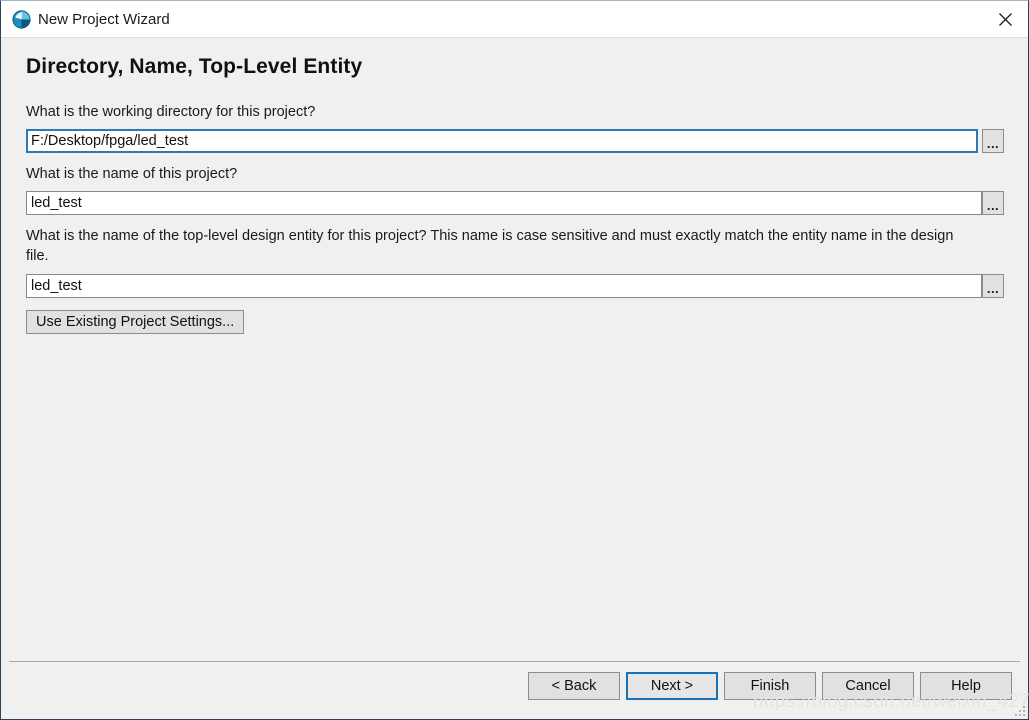 The height and width of the screenshot is (720, 1029). What do you see at coordinates (132, 174) in the screenshot?
I see `label-project-name: What is the name of this project?` at bounding box center [132, 174].